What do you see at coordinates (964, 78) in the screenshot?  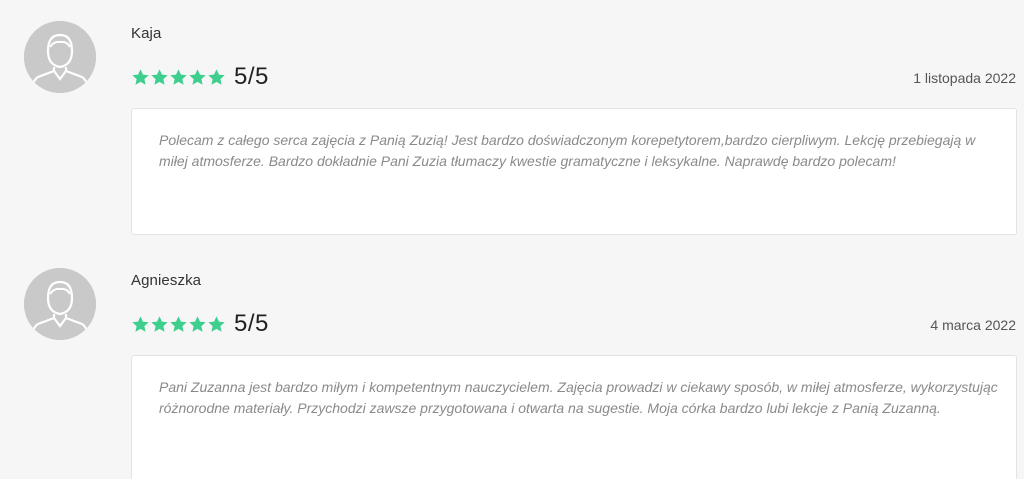 I see `review-date: 1 listopada 2022` at bounding box center [964, 78].